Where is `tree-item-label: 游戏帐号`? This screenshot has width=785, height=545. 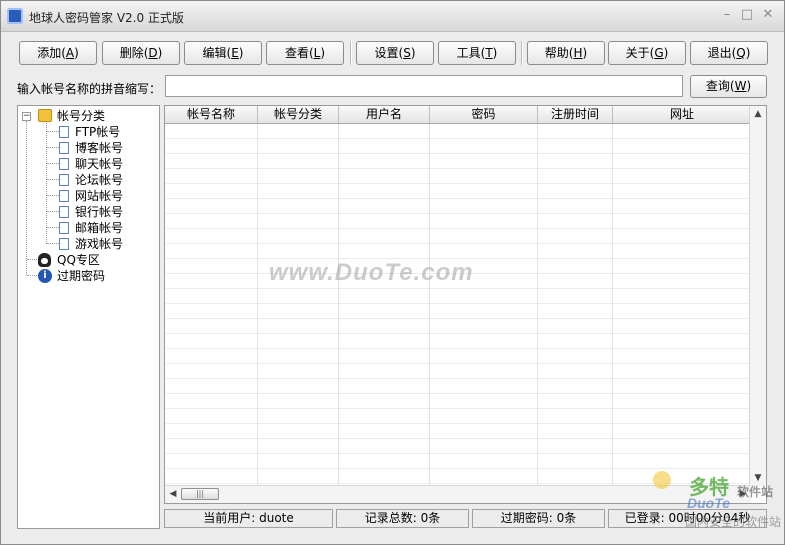
tree-item-label: 游戏帐号 is located at coordinates (99, 244).